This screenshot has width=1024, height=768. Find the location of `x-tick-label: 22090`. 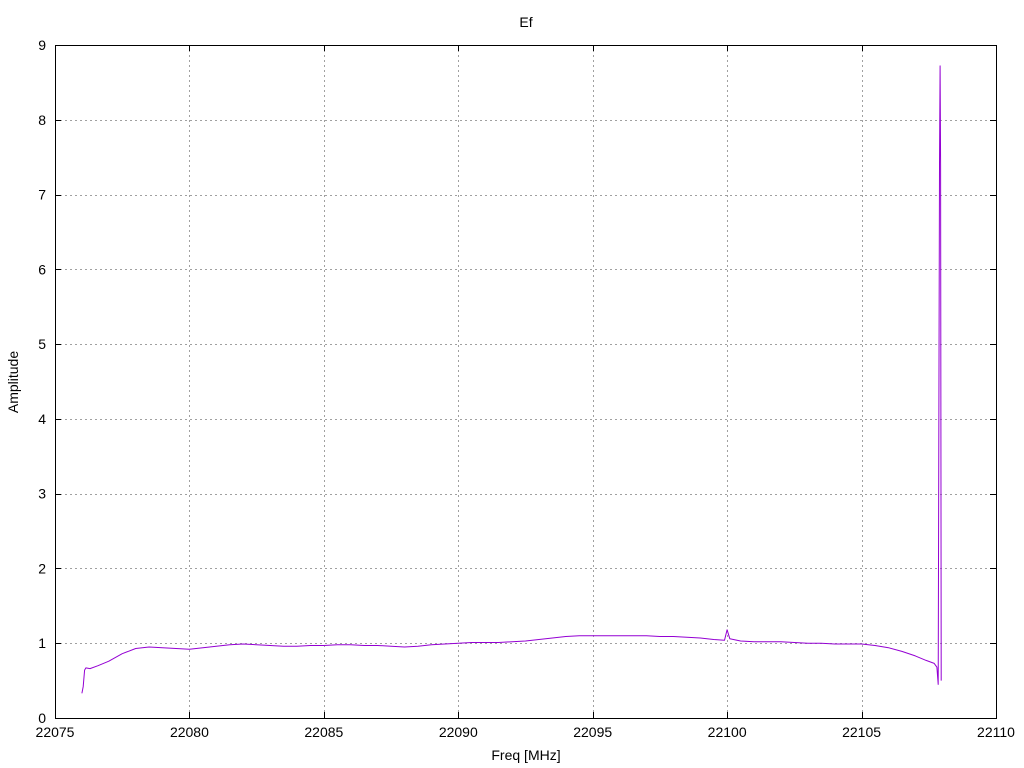

x-tick-label: 22090 is located at coordinates (458, 732).